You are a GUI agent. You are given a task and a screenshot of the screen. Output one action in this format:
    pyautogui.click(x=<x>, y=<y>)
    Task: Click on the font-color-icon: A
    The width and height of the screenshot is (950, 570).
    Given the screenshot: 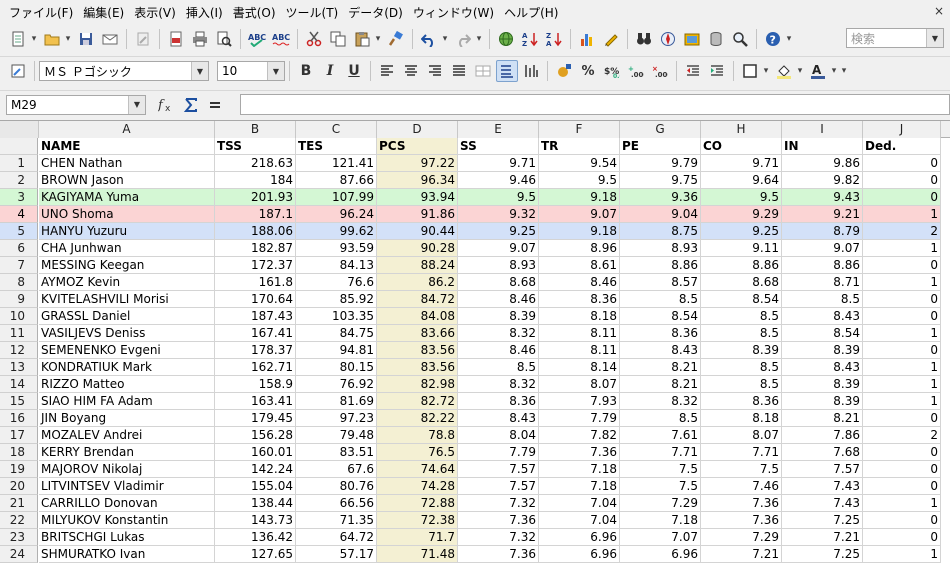 What is the action you would take?
    pyautogui.click(x=818, y=71)
    